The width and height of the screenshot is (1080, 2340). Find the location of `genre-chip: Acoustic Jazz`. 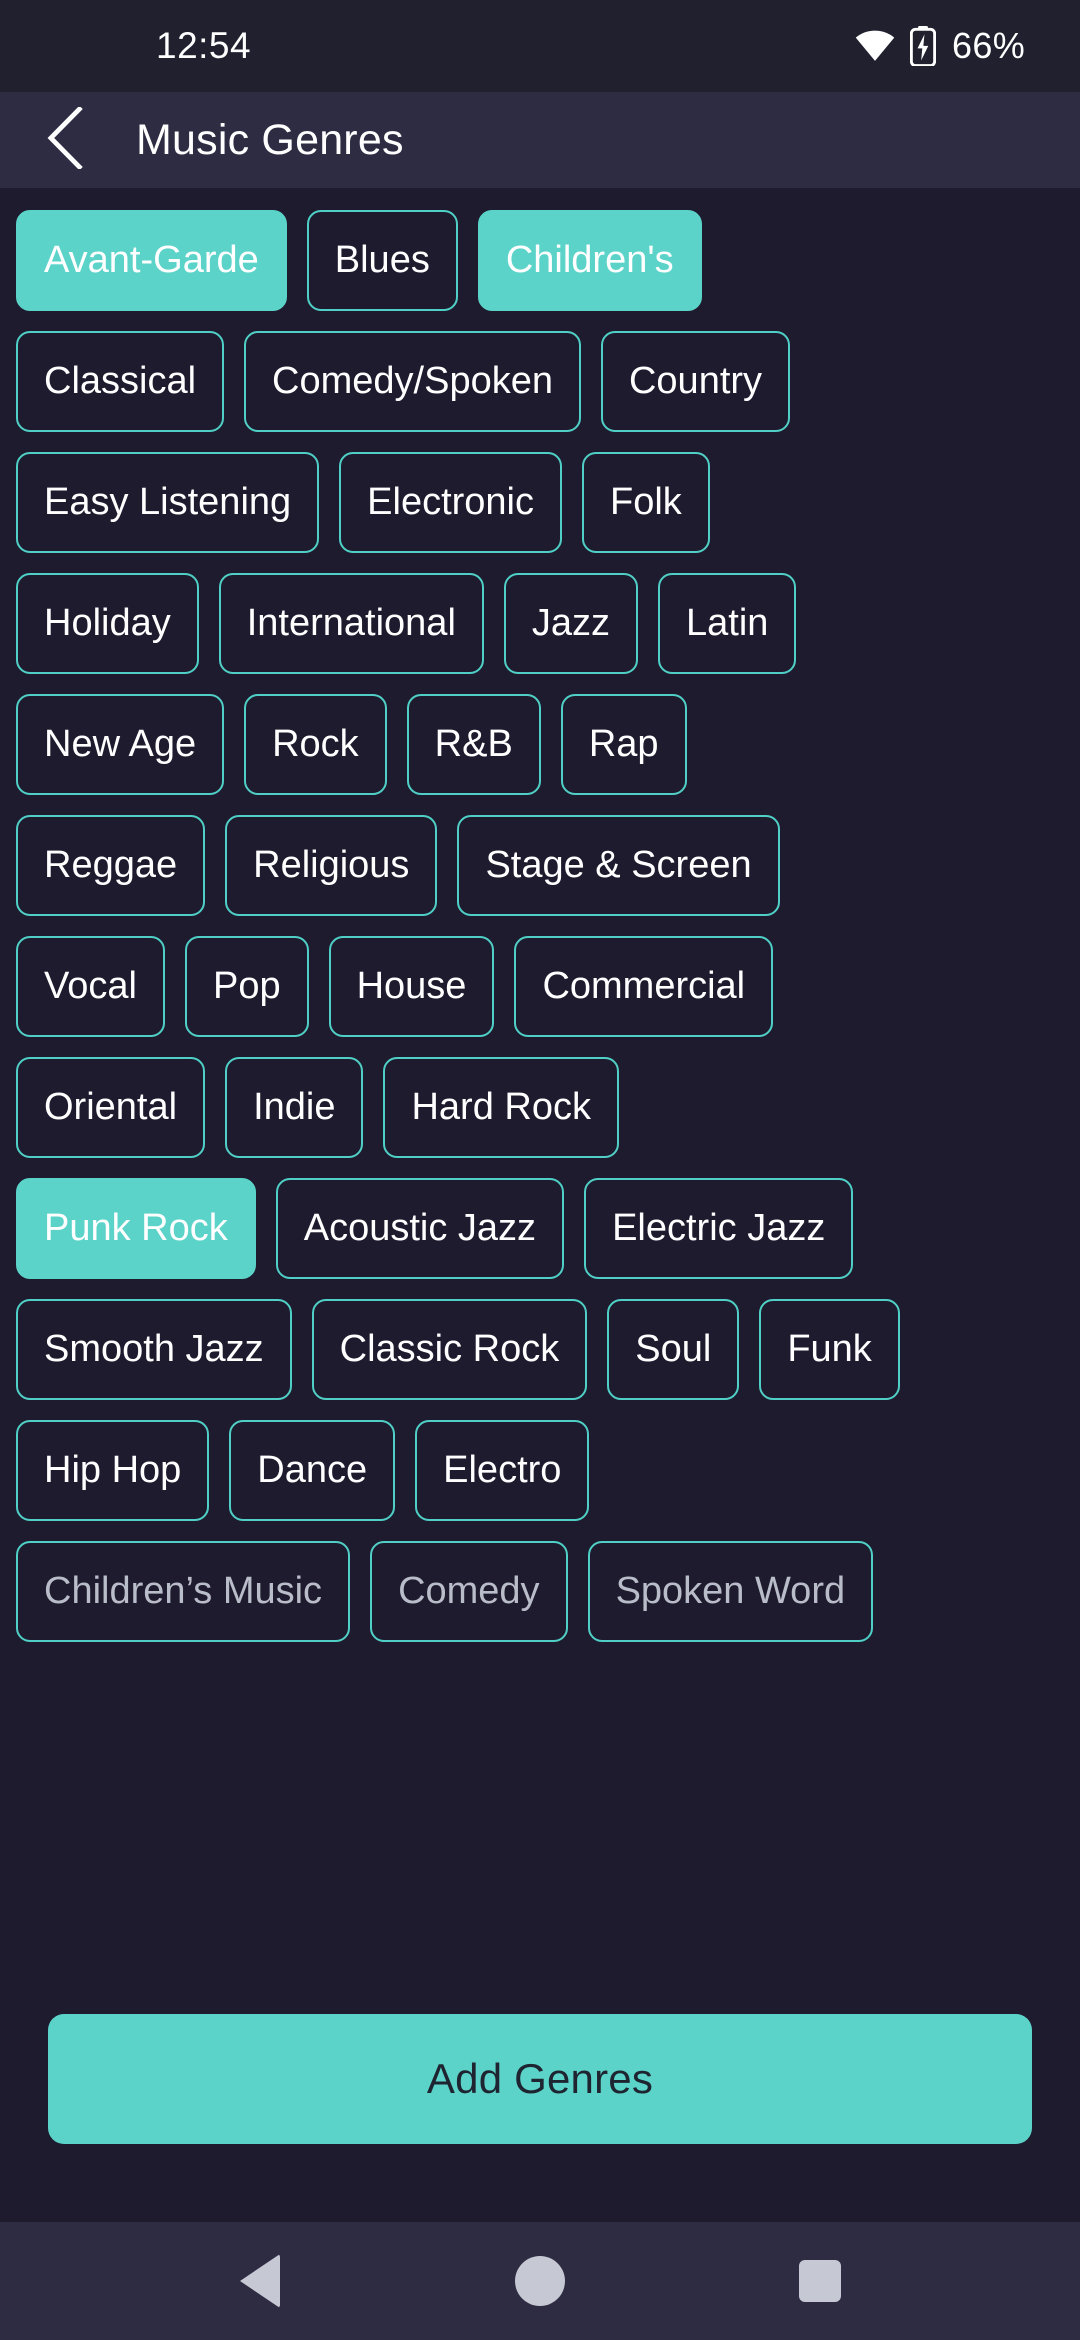

genre-chip: Acoustic Jazz is located at coordinates (420, 1228).